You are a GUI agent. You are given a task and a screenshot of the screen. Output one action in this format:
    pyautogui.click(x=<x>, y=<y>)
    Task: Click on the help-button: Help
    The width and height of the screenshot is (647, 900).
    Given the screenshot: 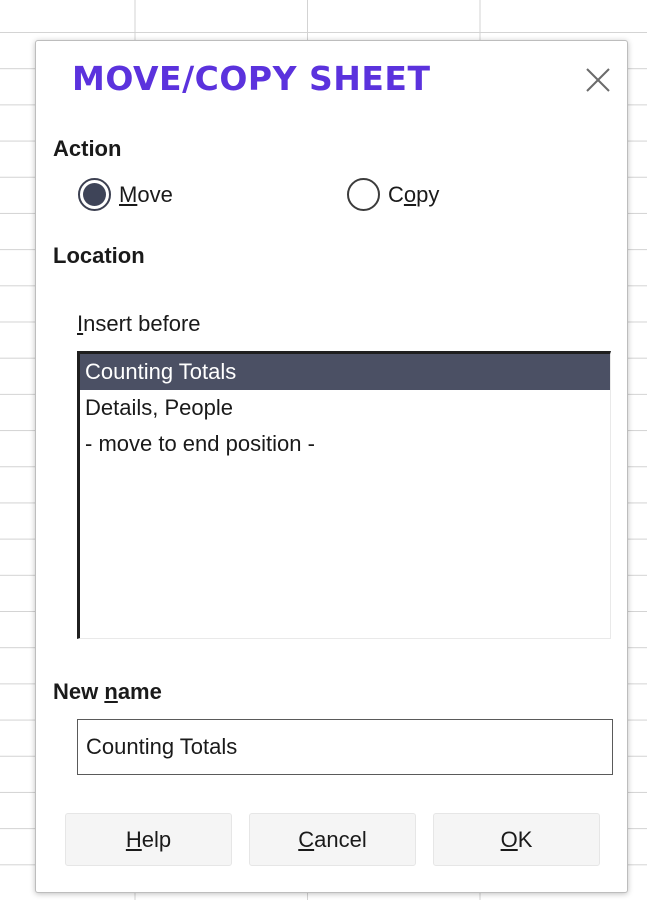 What is the action you would take?
    pyautogui.click(x=148, y=839)
    